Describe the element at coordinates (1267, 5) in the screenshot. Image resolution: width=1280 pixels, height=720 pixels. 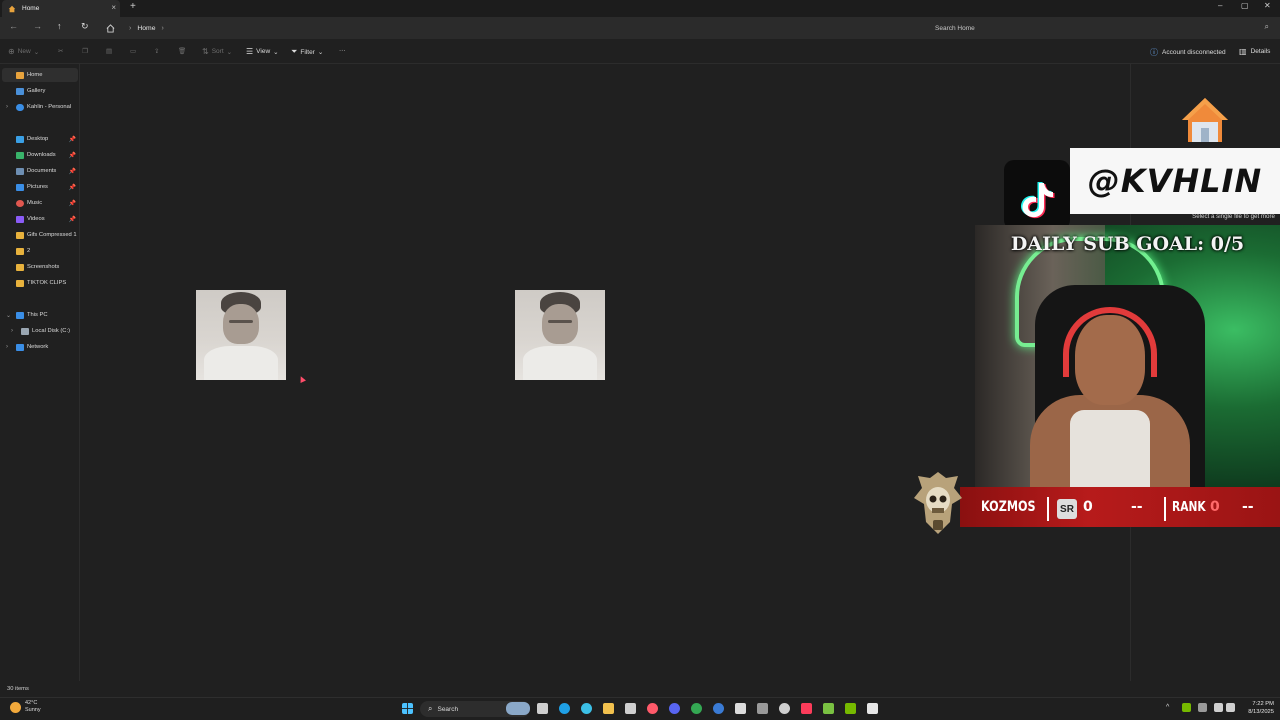
I see `close-window-button: ✕` at that location.